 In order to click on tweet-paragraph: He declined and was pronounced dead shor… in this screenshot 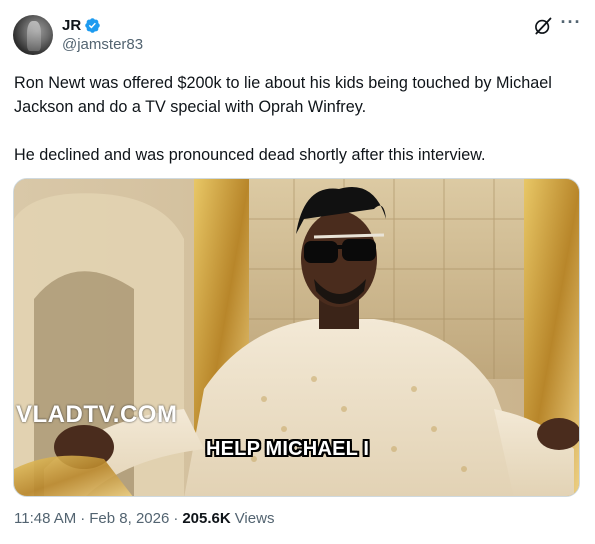, I will do `click(250, 155)`.